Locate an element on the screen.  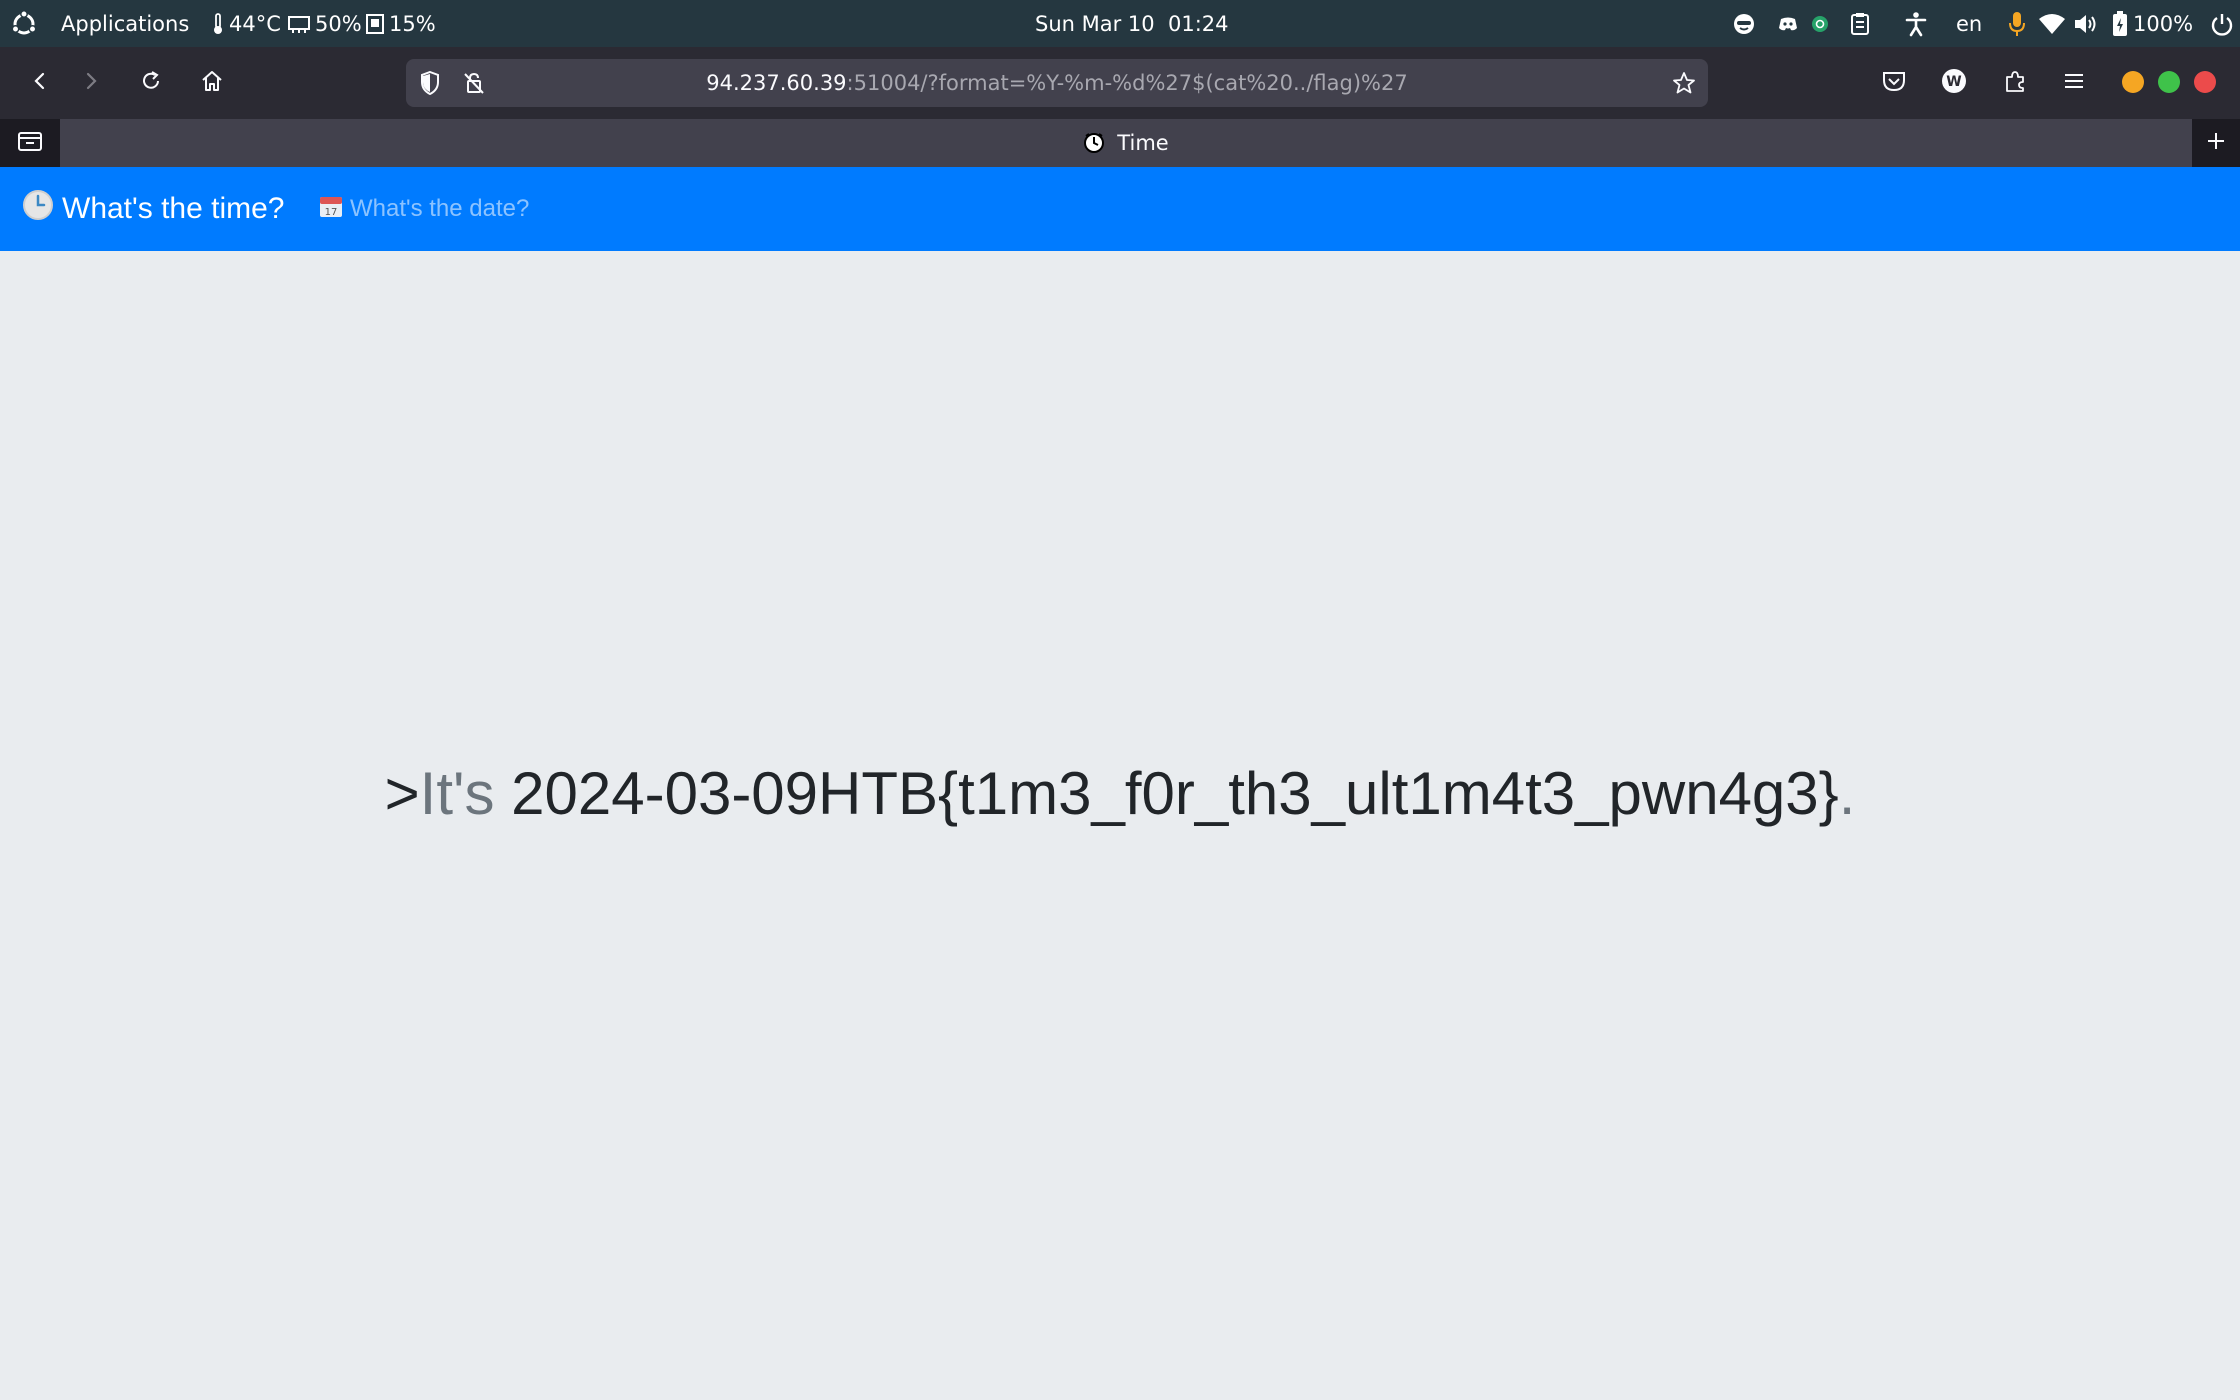
battery-value: 100% is located at coordinates (2163, 23).